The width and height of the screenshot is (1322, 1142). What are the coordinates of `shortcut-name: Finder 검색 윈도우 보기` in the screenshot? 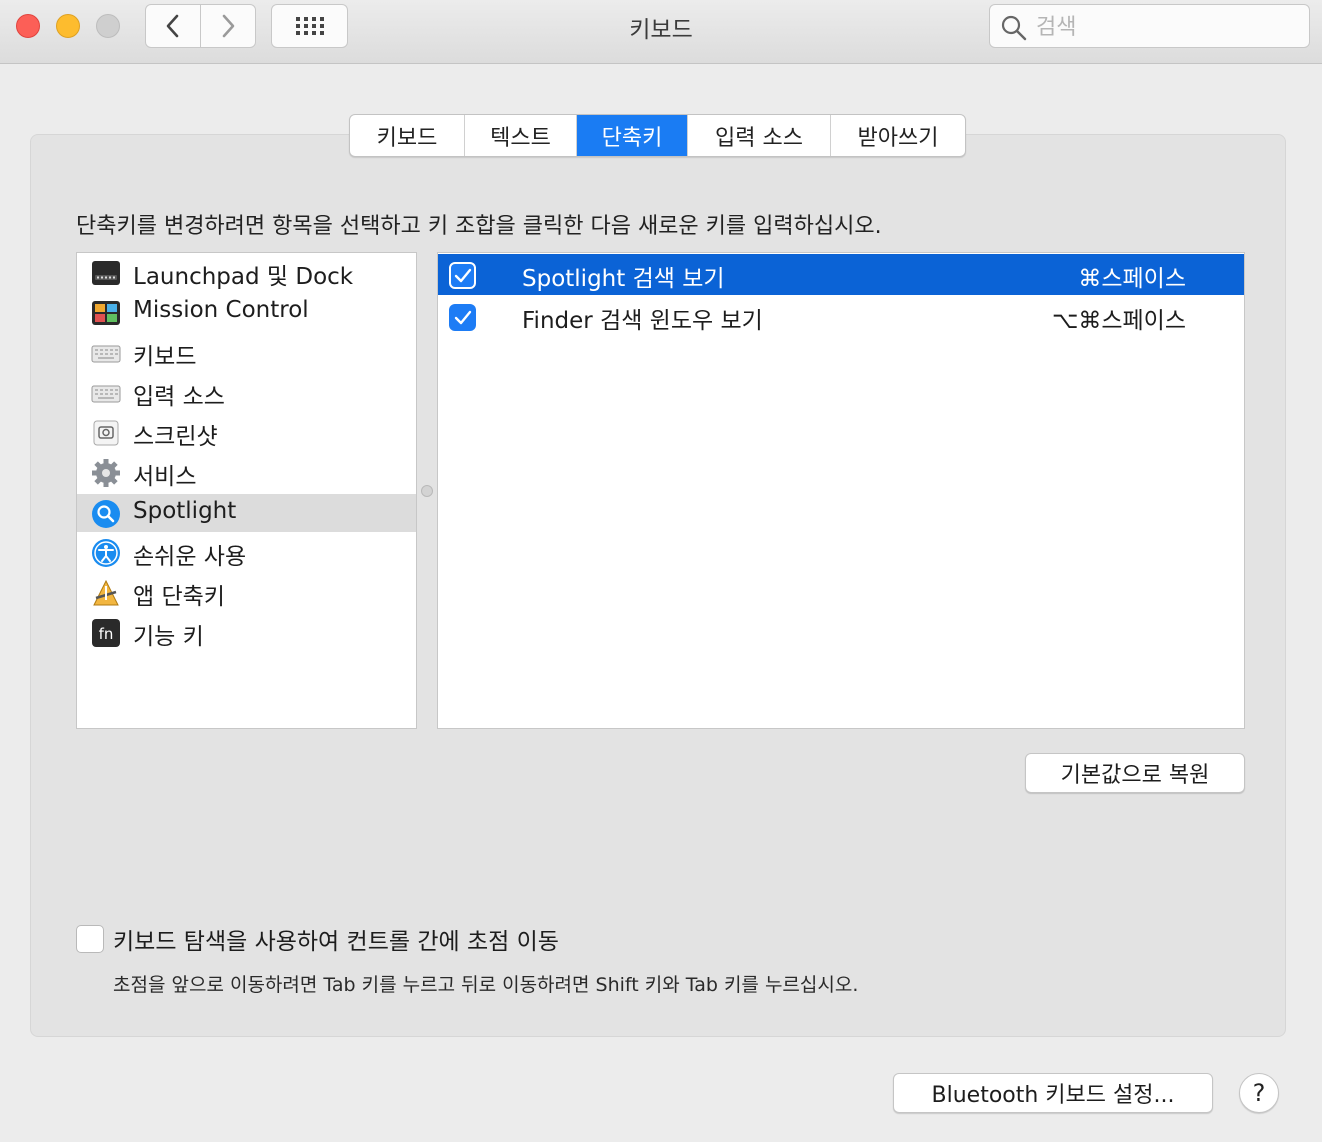 It's located at (642, 321).